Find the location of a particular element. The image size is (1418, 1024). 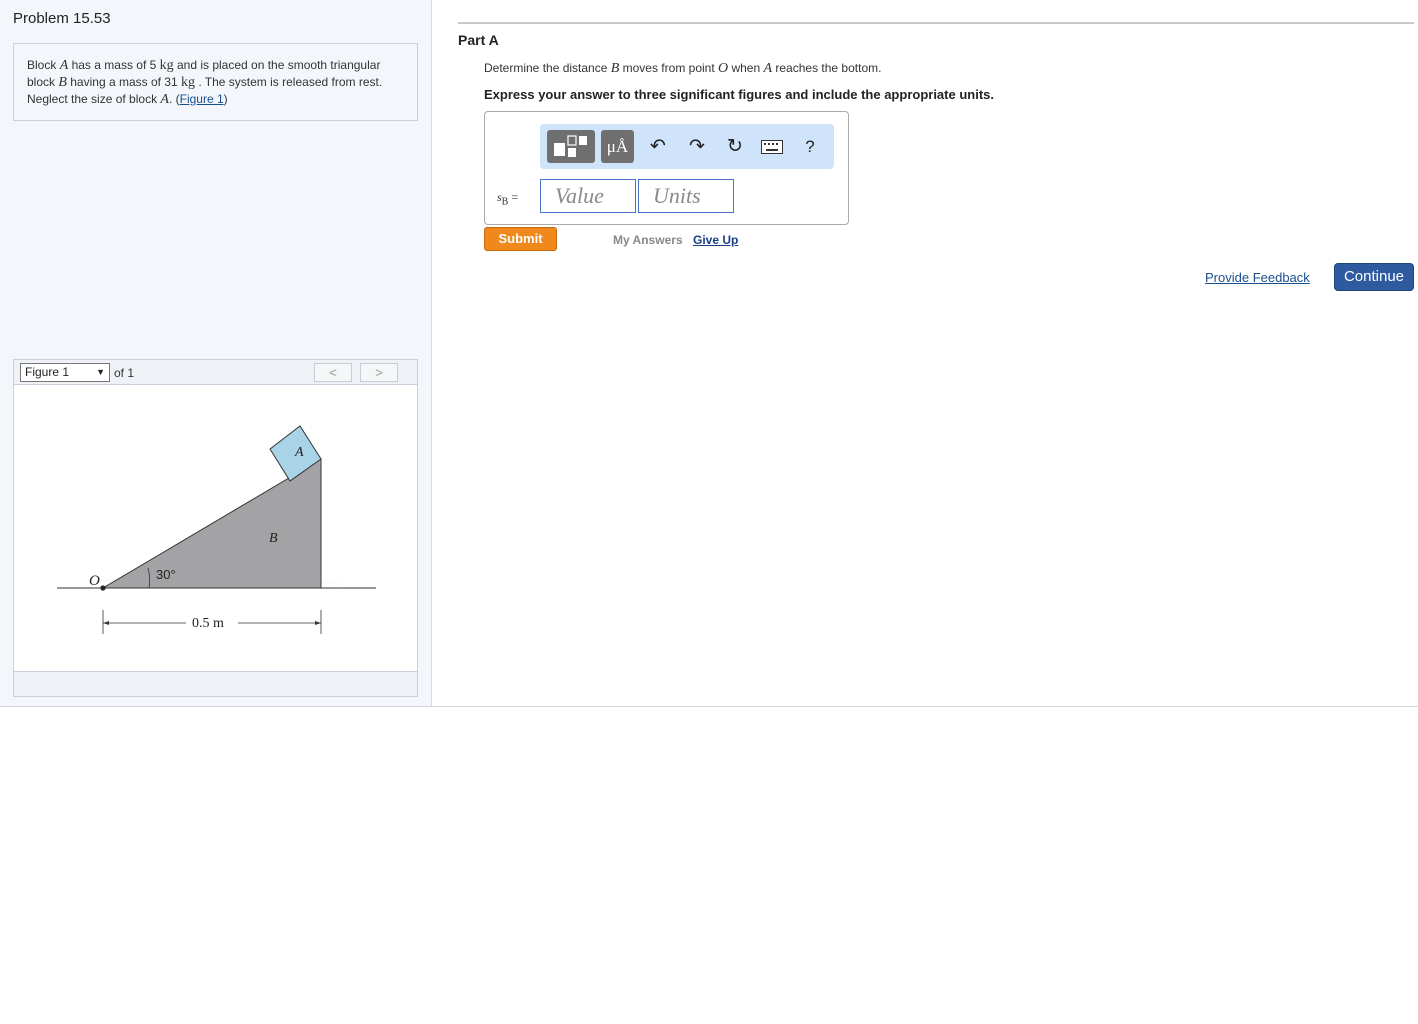

undo-icon: ↶ is located at coordinates (658, 147).